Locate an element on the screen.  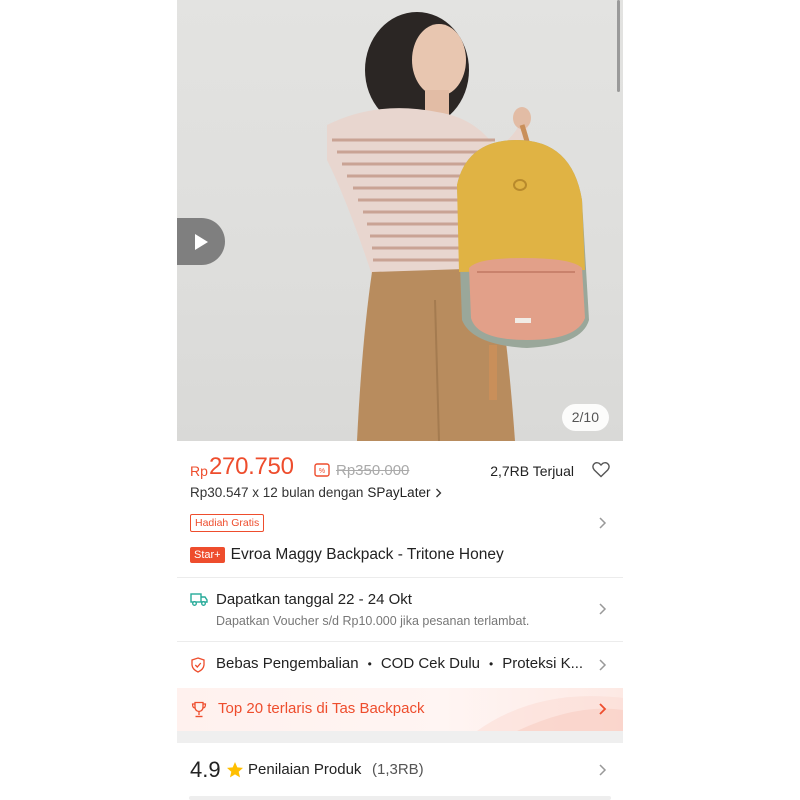
installment-link: Rp30.547 x 12 bulan dengan SPayLater is located at coordinates (316, 492).